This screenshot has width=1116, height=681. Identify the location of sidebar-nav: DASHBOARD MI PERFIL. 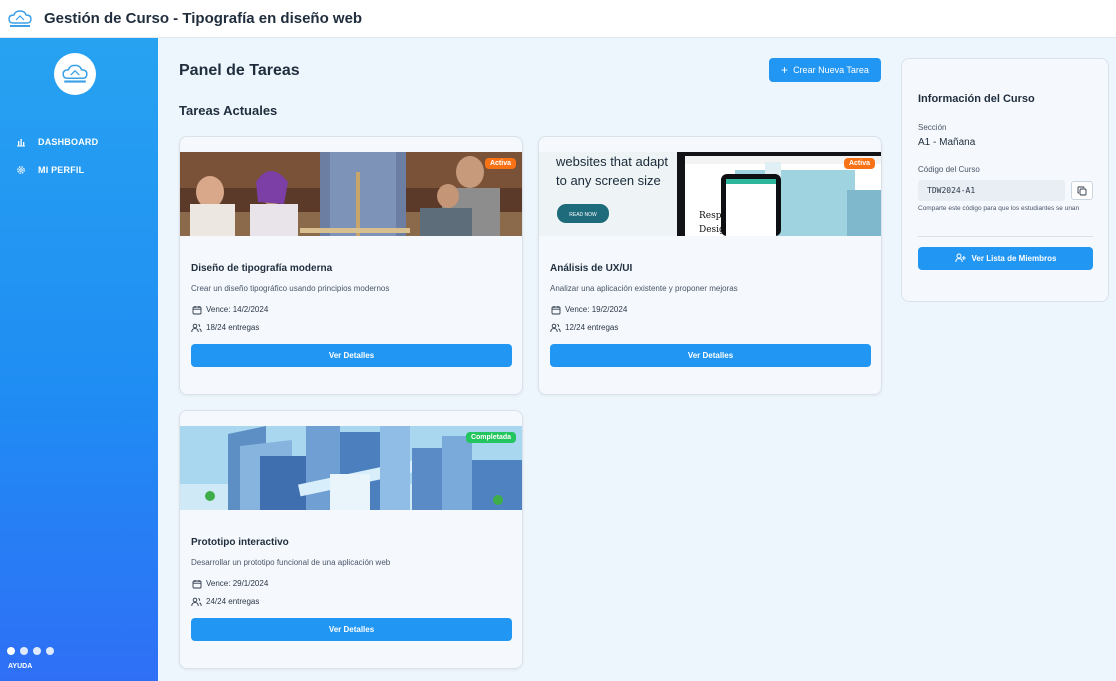
(79, 156).